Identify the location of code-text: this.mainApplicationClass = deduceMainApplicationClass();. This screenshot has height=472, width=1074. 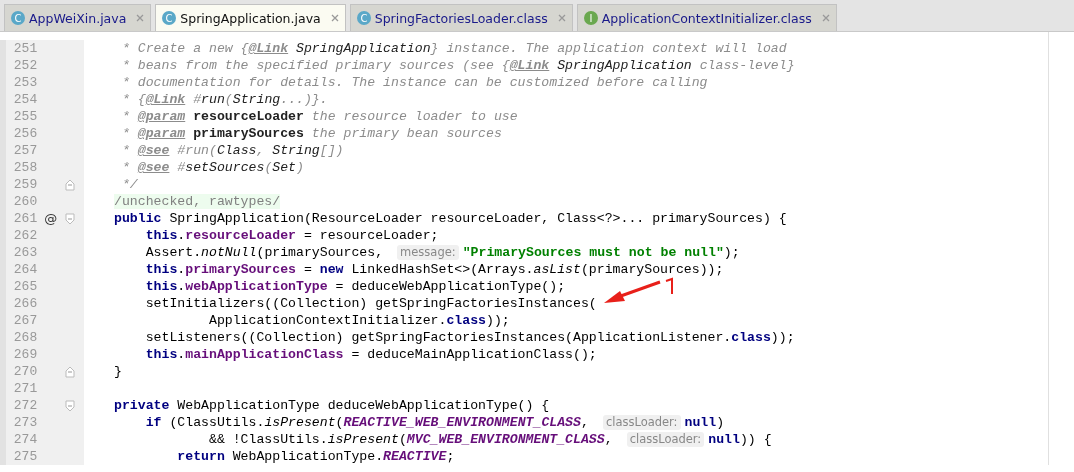
(370, 354).